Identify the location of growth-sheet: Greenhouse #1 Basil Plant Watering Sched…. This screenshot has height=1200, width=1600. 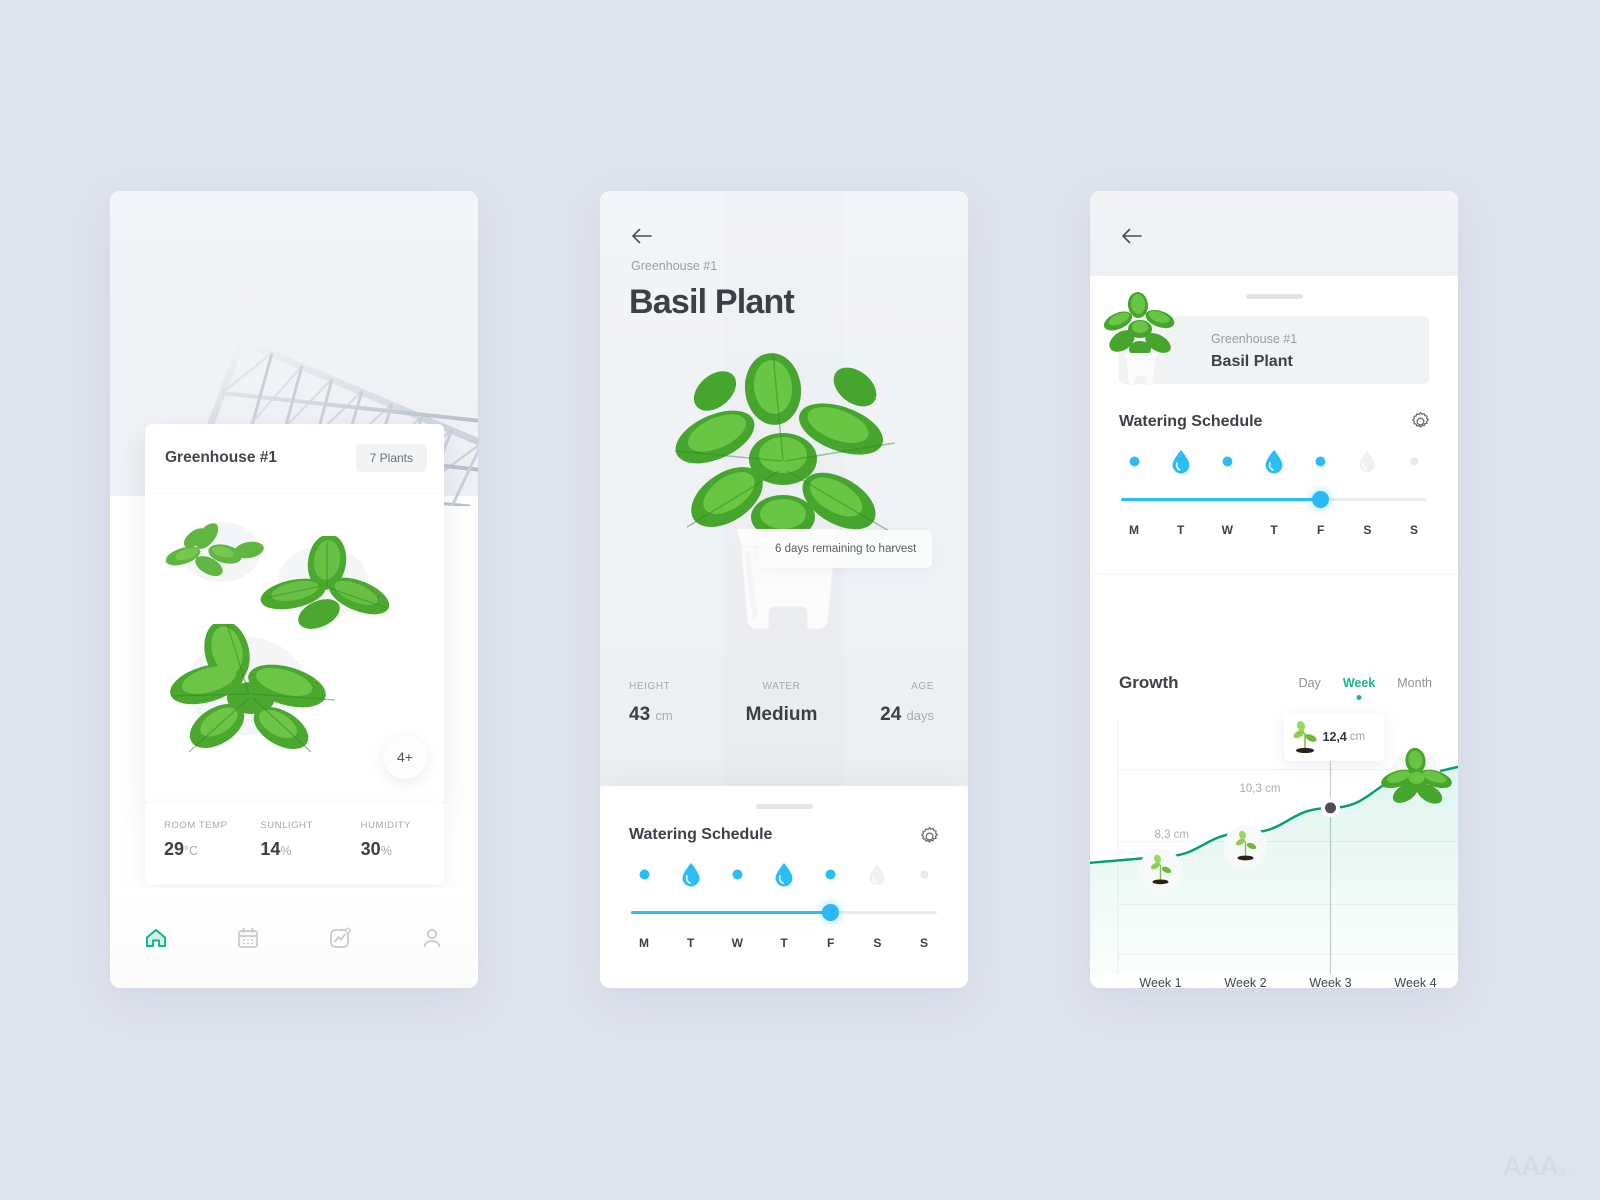
(1274, 632).